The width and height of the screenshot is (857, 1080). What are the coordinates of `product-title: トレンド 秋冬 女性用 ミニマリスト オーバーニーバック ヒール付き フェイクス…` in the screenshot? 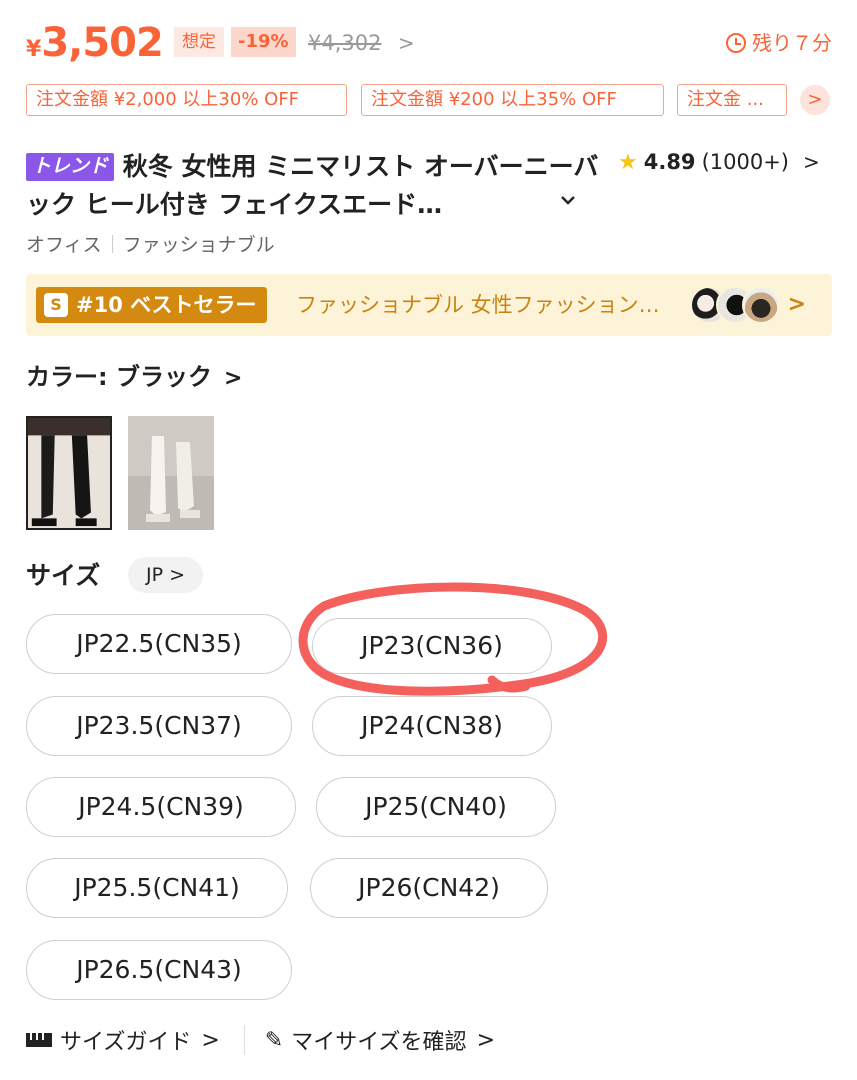 It's located at (312, 185).